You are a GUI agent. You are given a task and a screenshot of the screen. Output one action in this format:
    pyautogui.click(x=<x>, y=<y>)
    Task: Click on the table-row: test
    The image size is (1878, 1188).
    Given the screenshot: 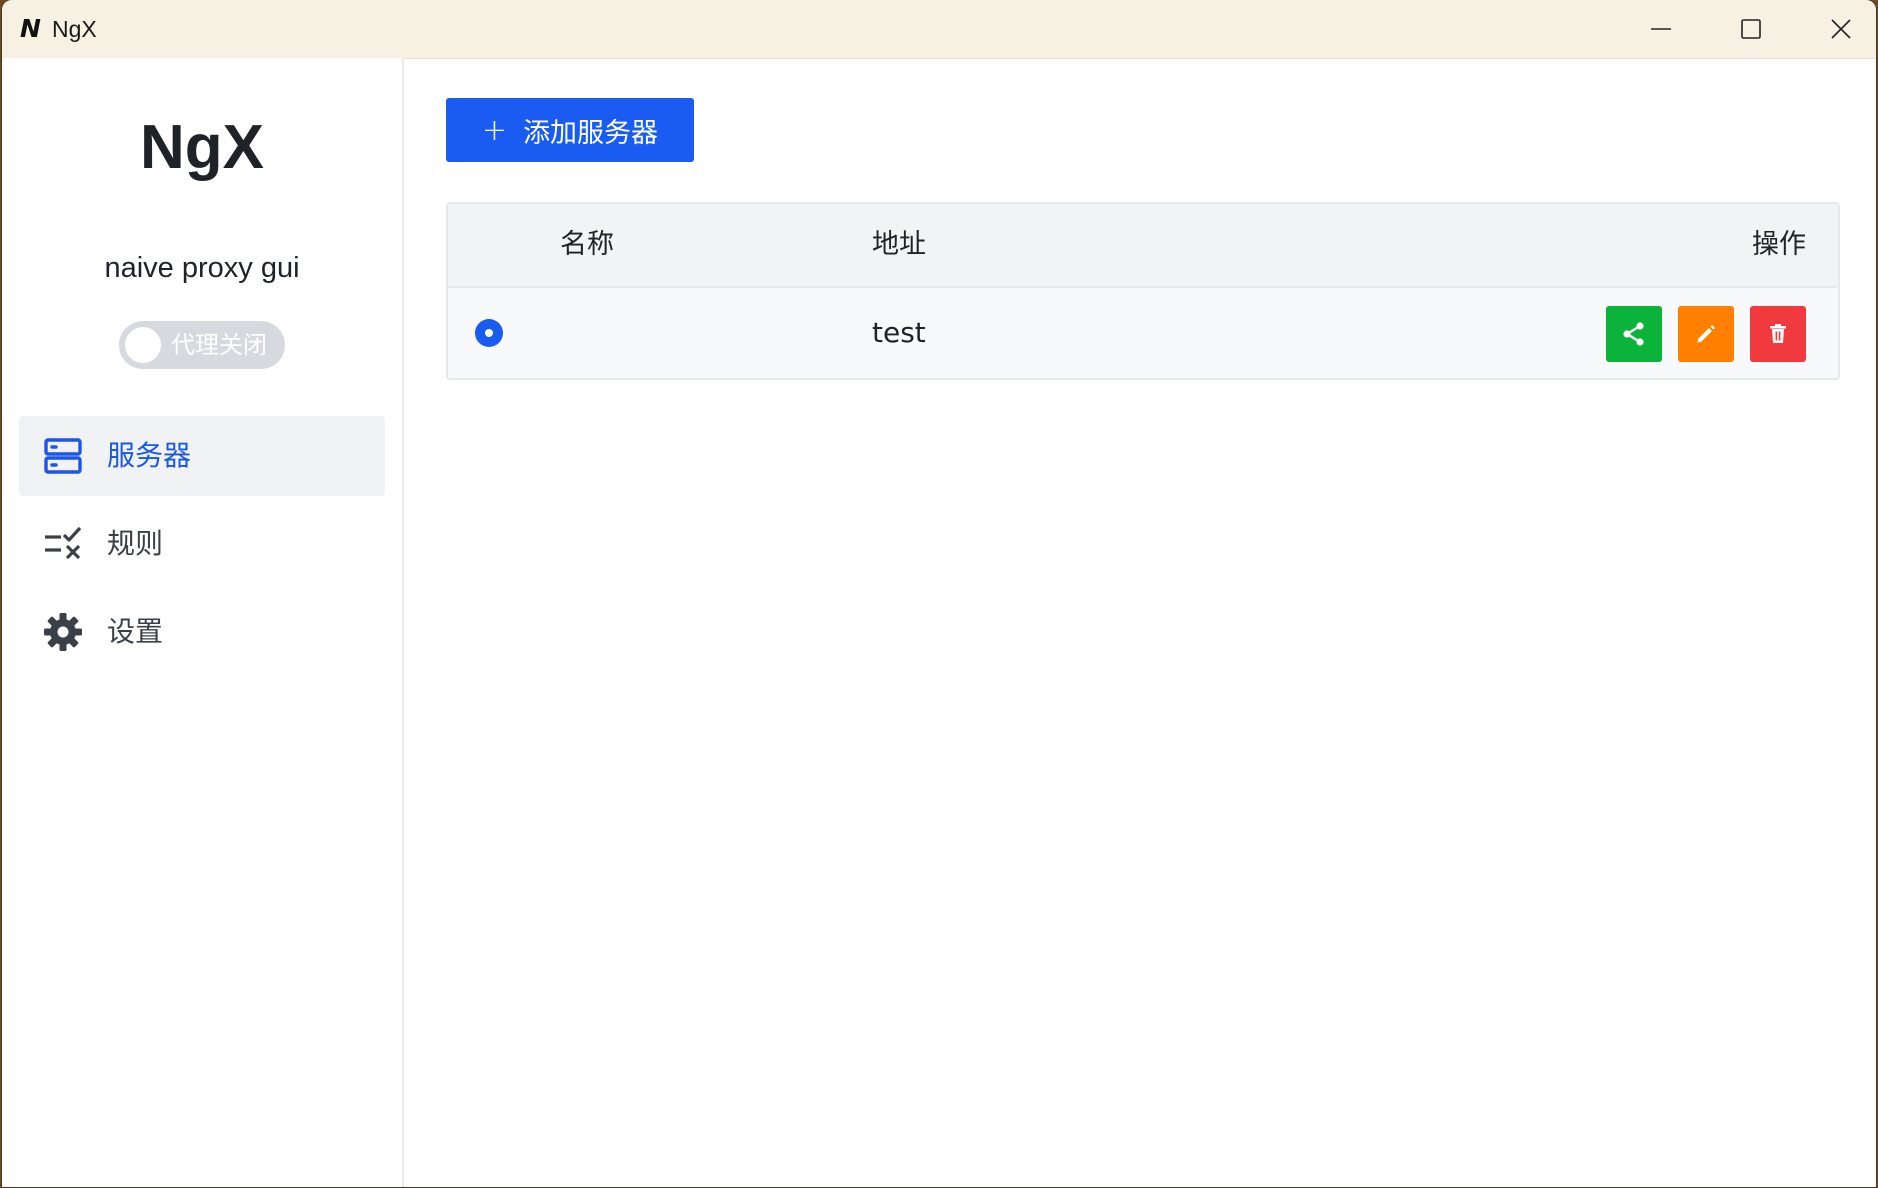 What is the action you would take?
    pyautogui.click(x=1143, y=333)
    